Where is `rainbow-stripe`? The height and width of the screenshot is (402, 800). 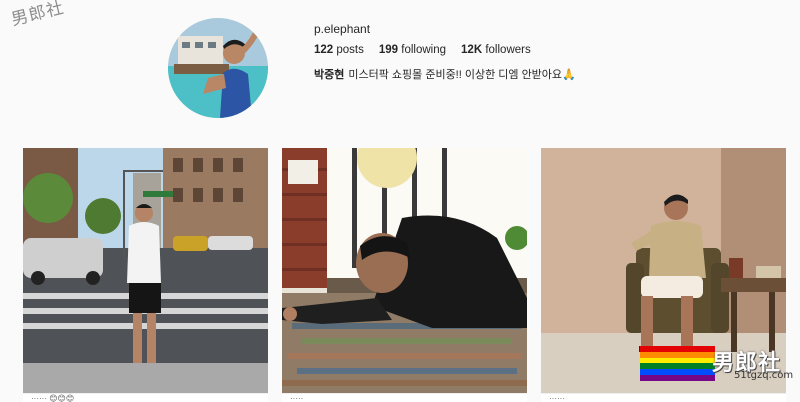 rainbow-stripe is located at coordinates (677, 378).